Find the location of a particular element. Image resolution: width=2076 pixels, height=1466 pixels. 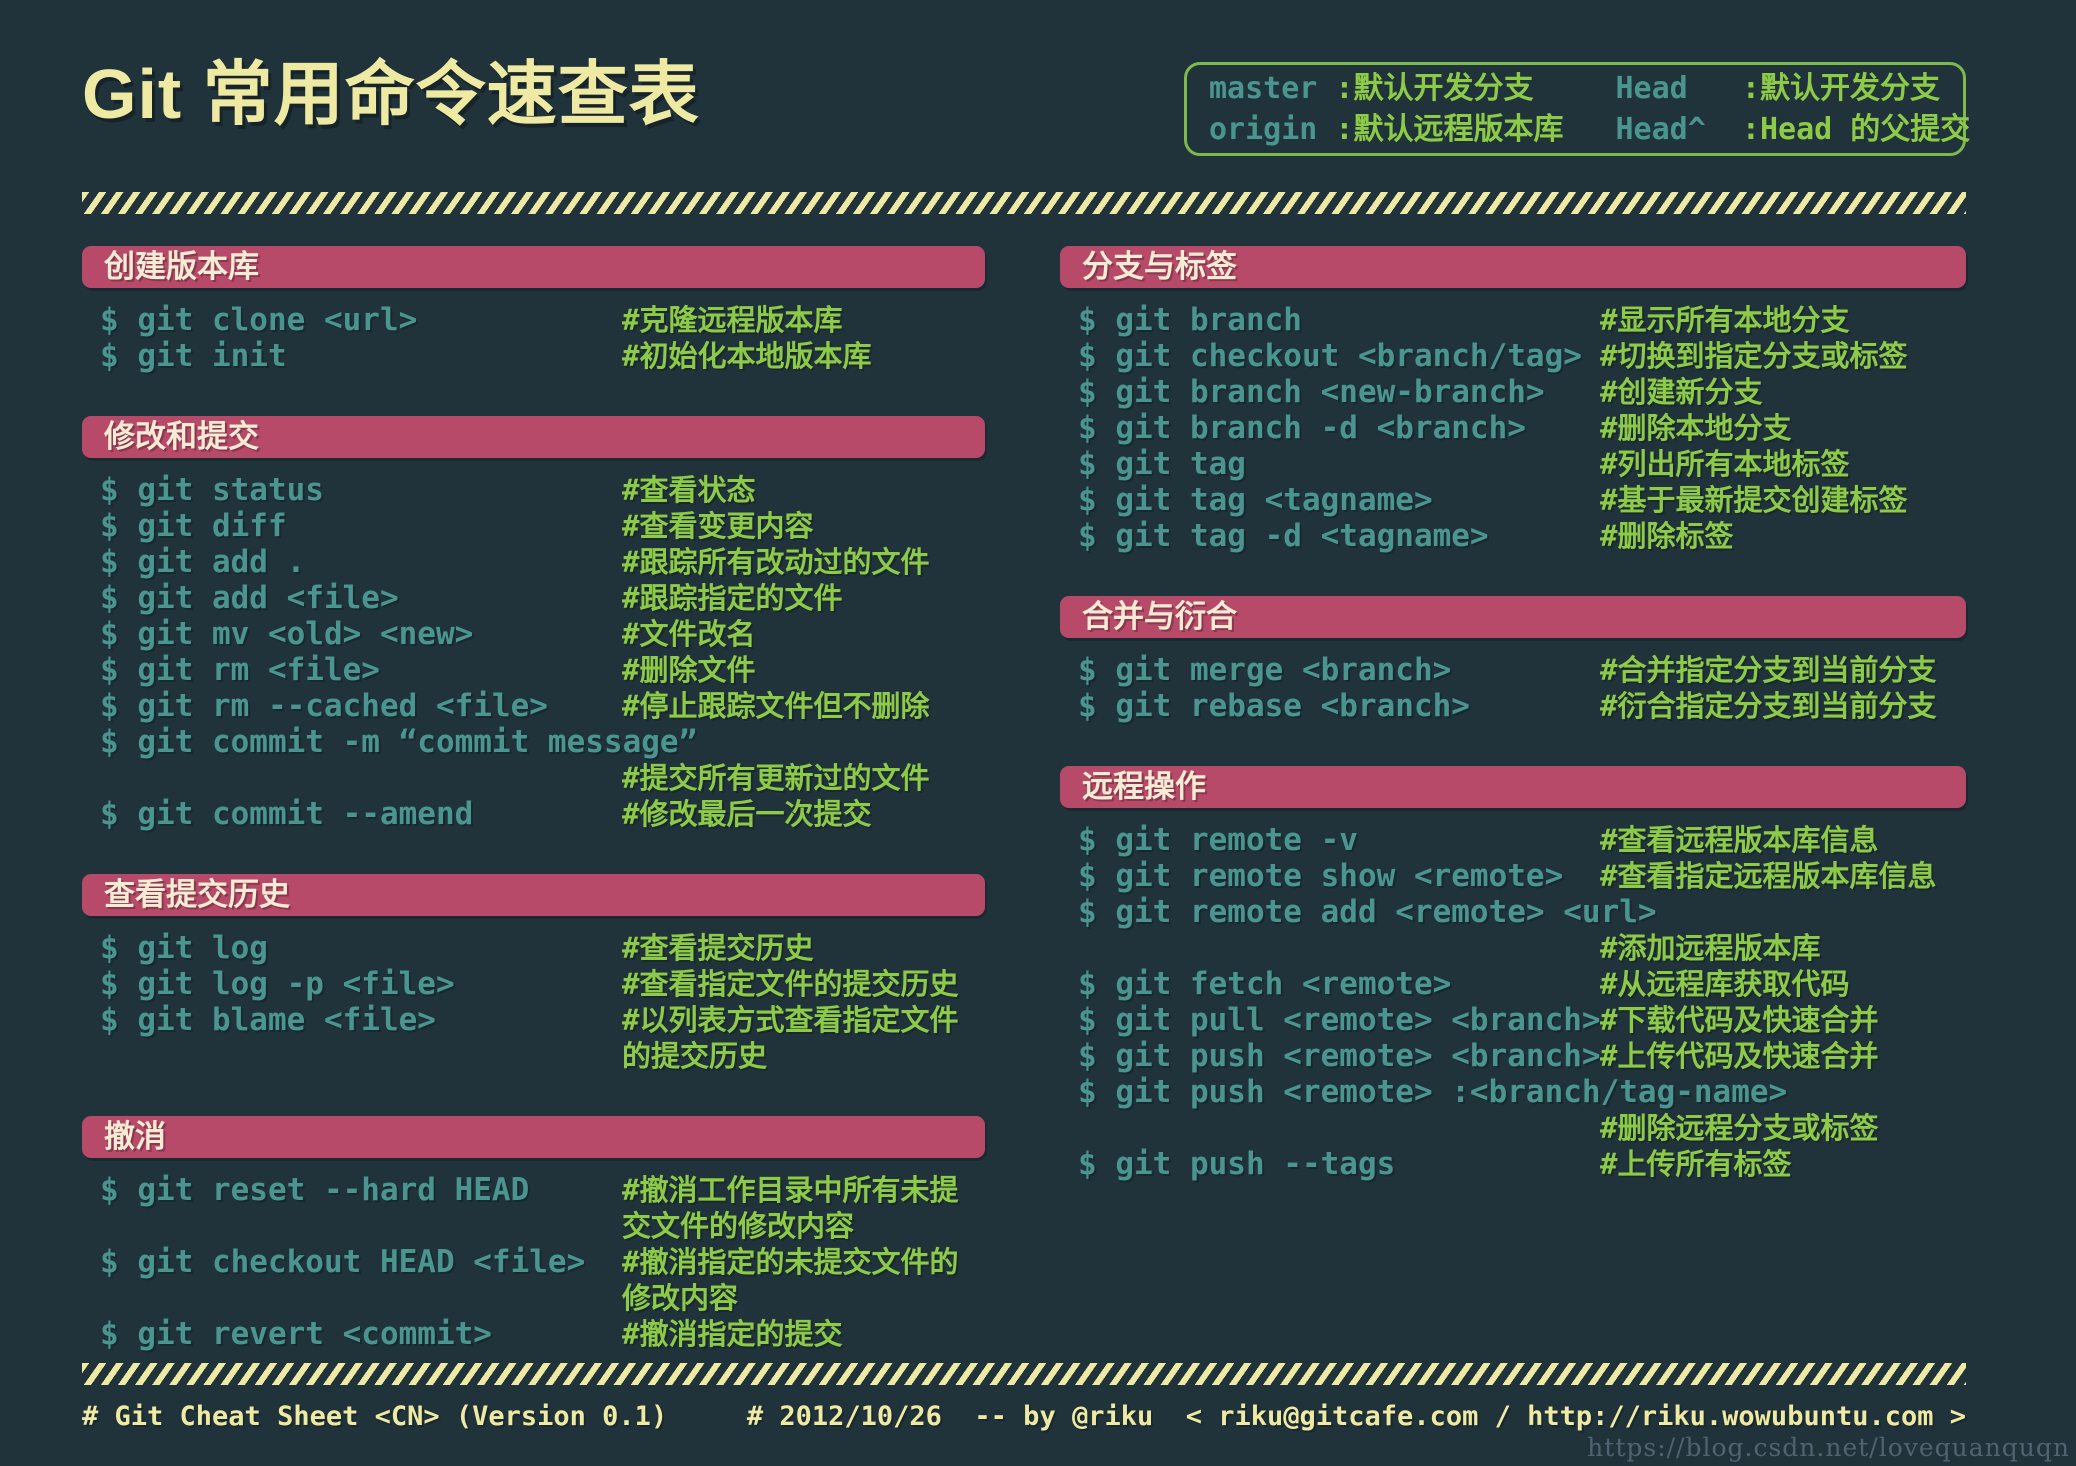

comment-text: #修改最后一次提交 is located at coordinates (747, 814).